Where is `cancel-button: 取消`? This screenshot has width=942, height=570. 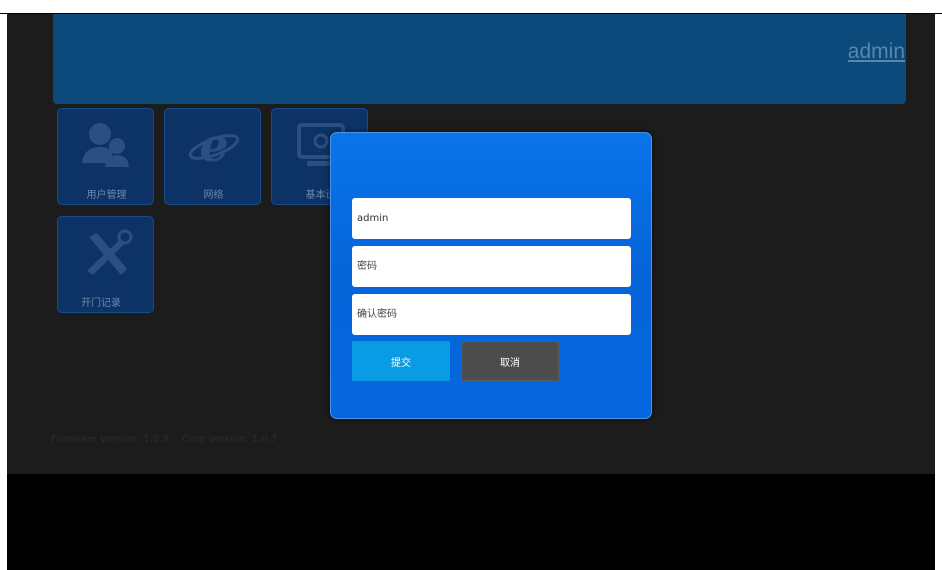
cancel-button: 取消 is located at coordinates (510, 361).